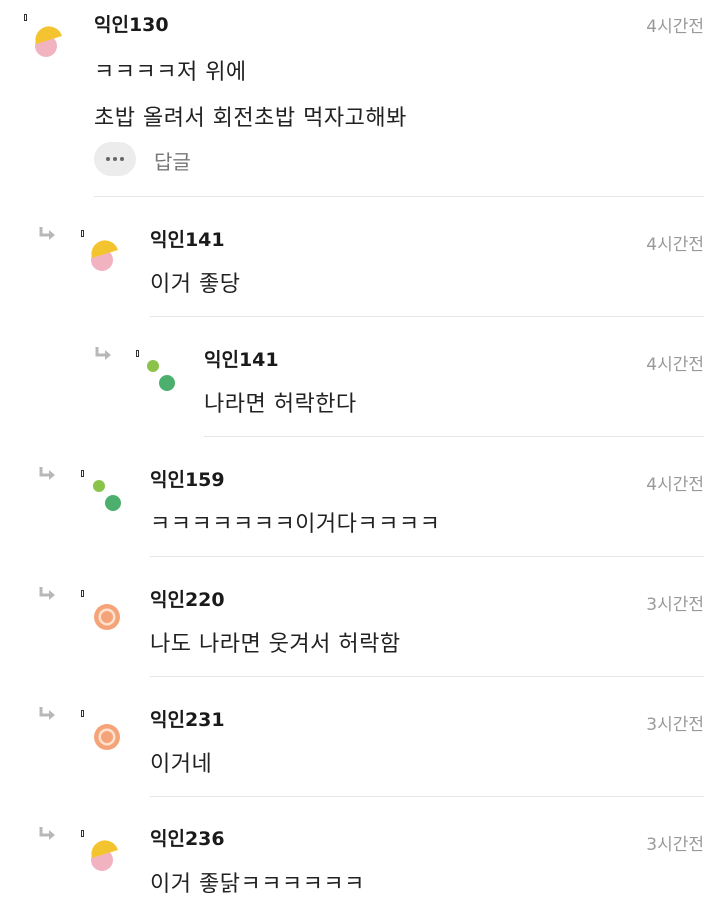 The width and height of the screenshot is (720, 906). What do you see at coordinates (275, 644) in the screenshot?
I see `comment-text-line: 나도 나라면 웃겨서 허락함` at bounding box center [275, 644].